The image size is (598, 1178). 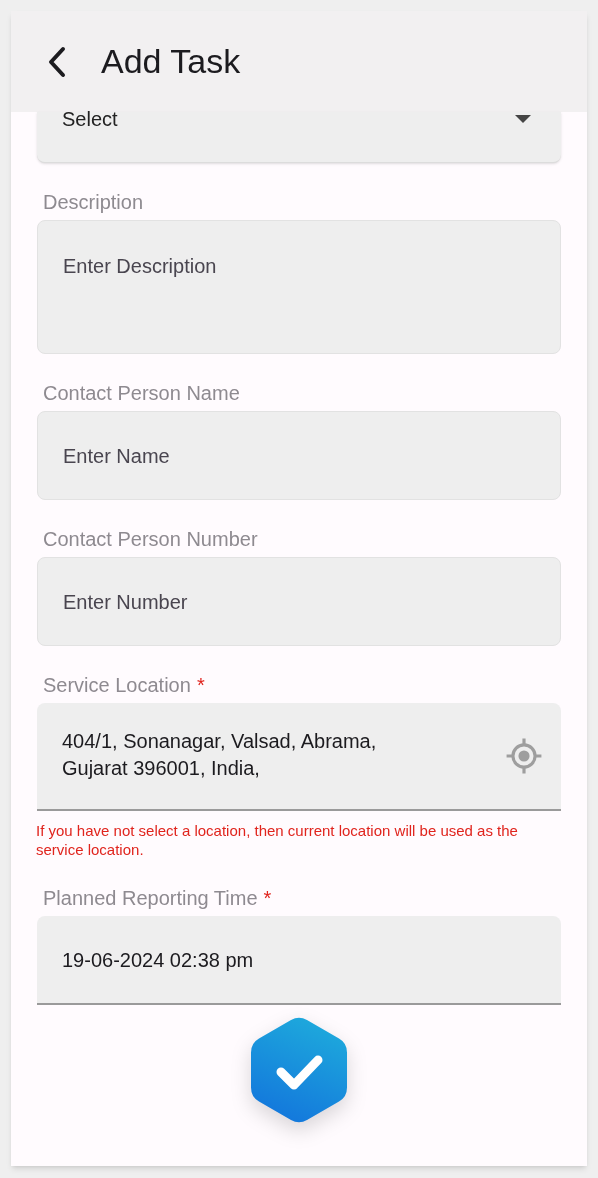 I want to click on page-title: Add Task, so click(x=171, y=61).